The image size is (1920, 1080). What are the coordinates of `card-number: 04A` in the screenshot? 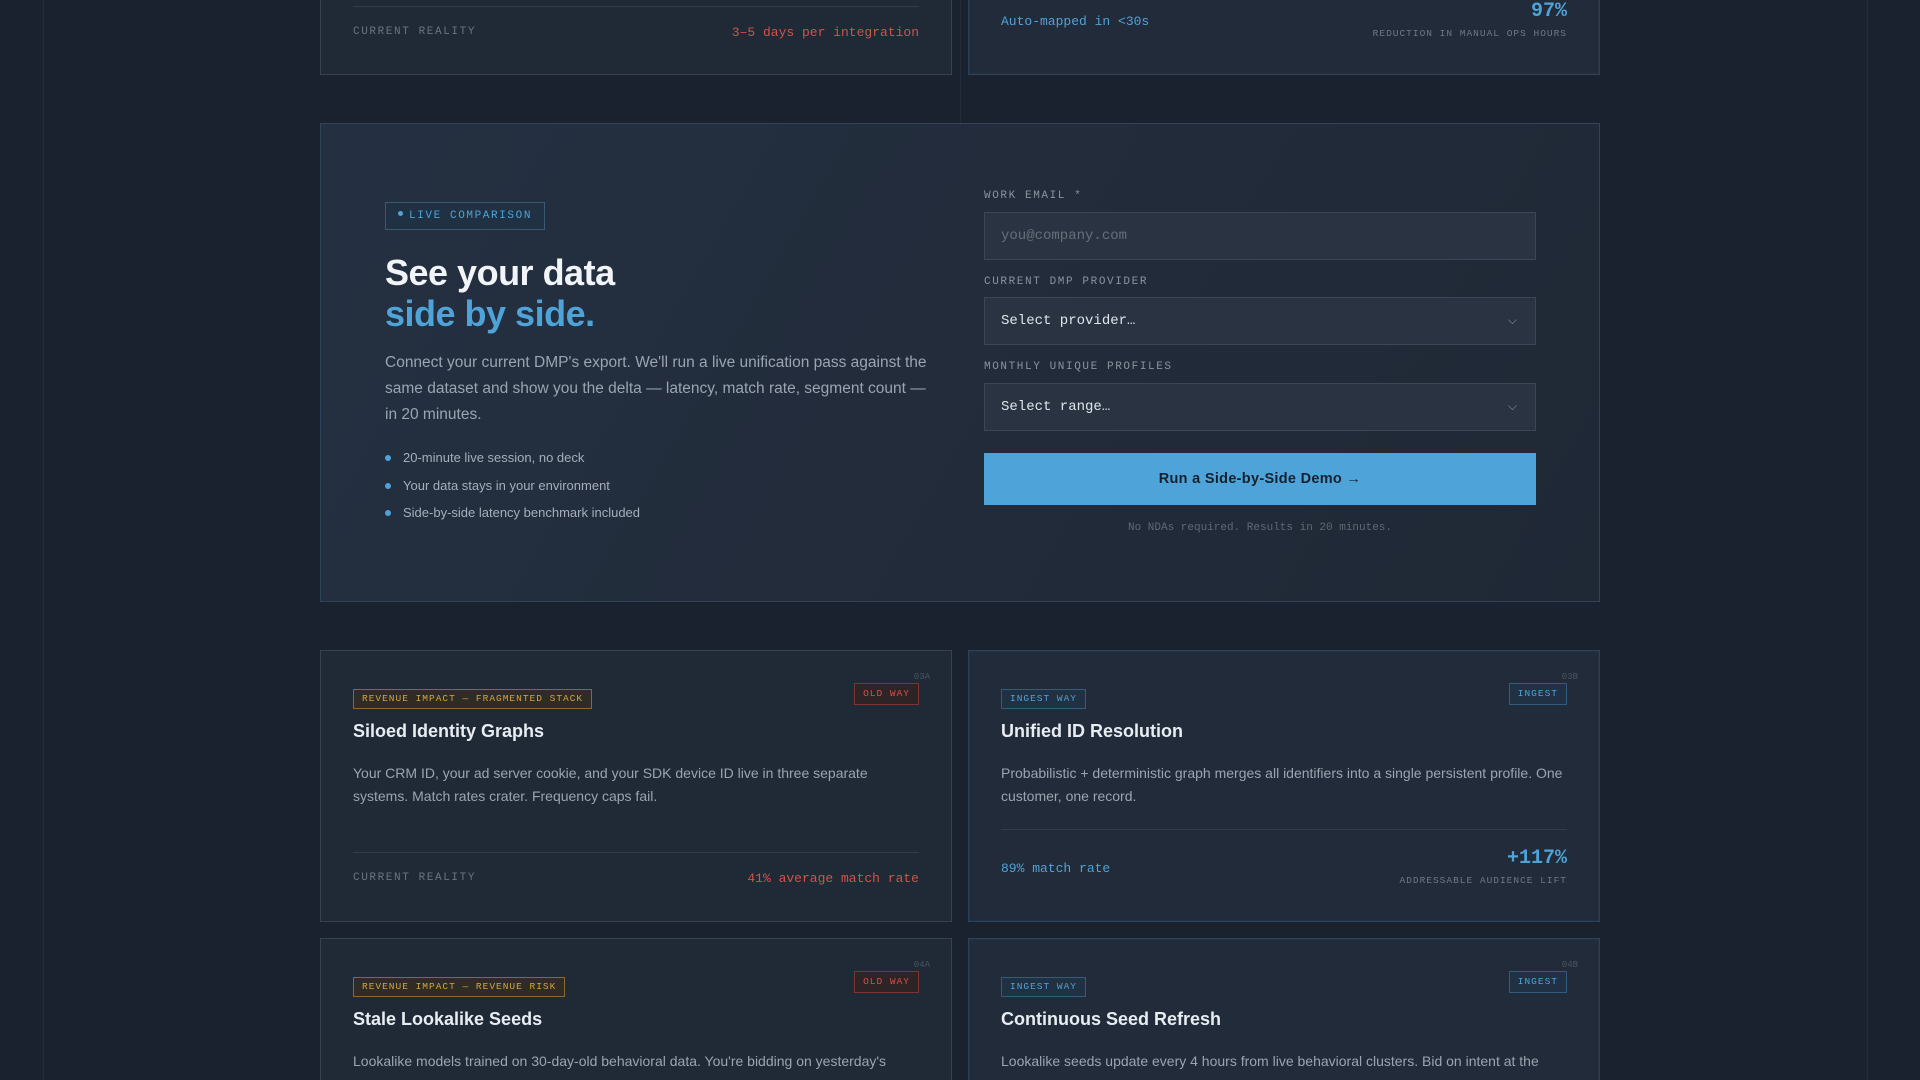 It's located at (921, 965).